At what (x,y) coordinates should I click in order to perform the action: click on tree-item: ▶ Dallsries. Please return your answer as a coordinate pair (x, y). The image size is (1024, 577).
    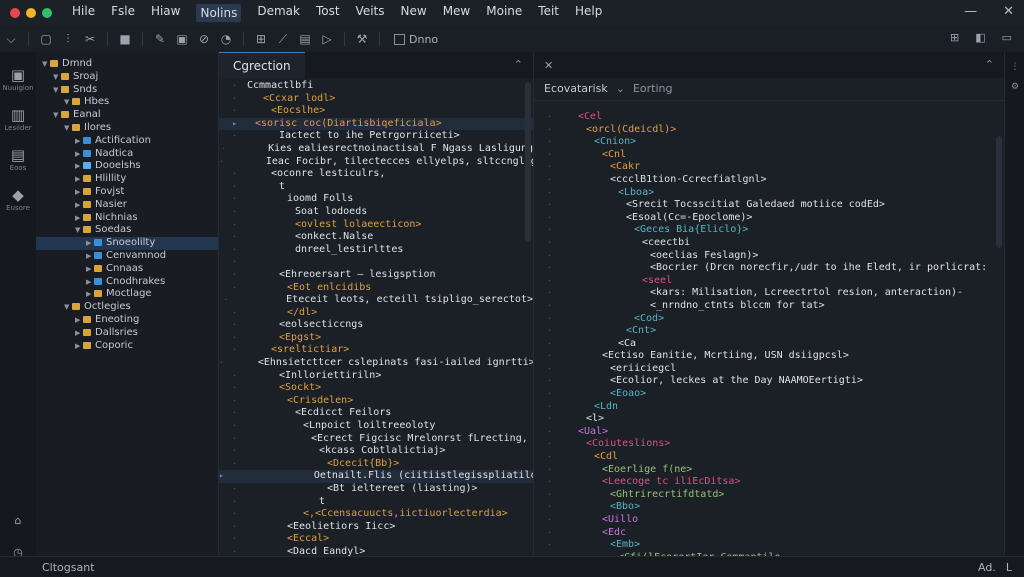
    Looking at the image, I should click on (127, 333).